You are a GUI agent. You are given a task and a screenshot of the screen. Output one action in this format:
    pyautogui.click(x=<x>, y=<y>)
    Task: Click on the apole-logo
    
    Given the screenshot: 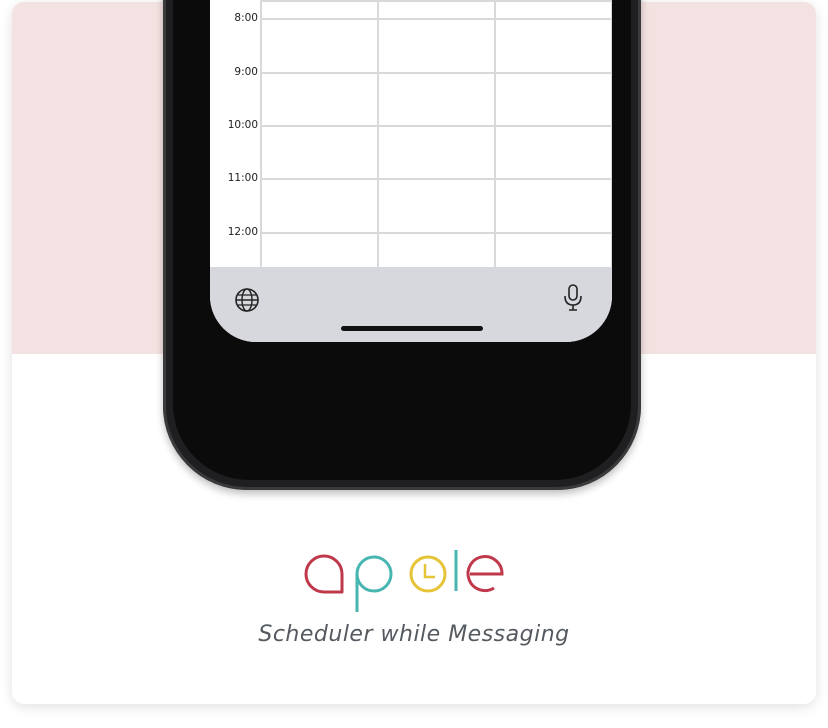 What is the action you would take?
    pyautogui.click(x=414, y=580)
    